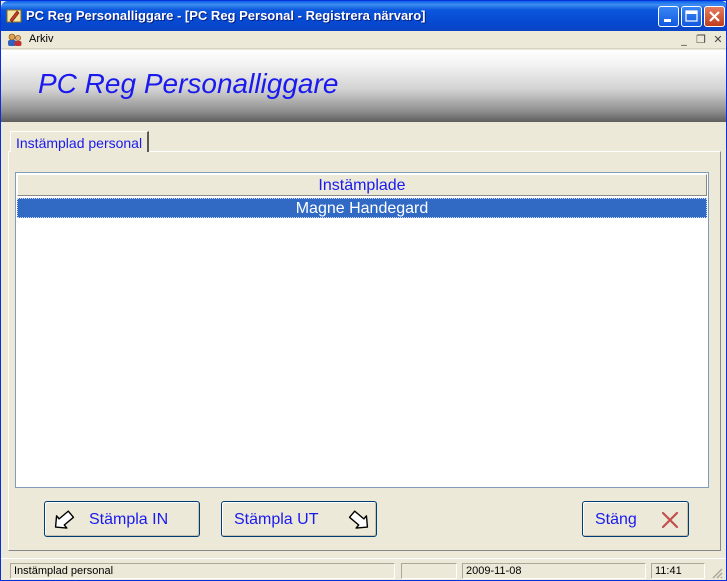 The width and height of the screenshot is (727, 581). What do you see at coordinates (15, 40) in the screenshot?
I see `people-icon` at bounding box center [15, 40].